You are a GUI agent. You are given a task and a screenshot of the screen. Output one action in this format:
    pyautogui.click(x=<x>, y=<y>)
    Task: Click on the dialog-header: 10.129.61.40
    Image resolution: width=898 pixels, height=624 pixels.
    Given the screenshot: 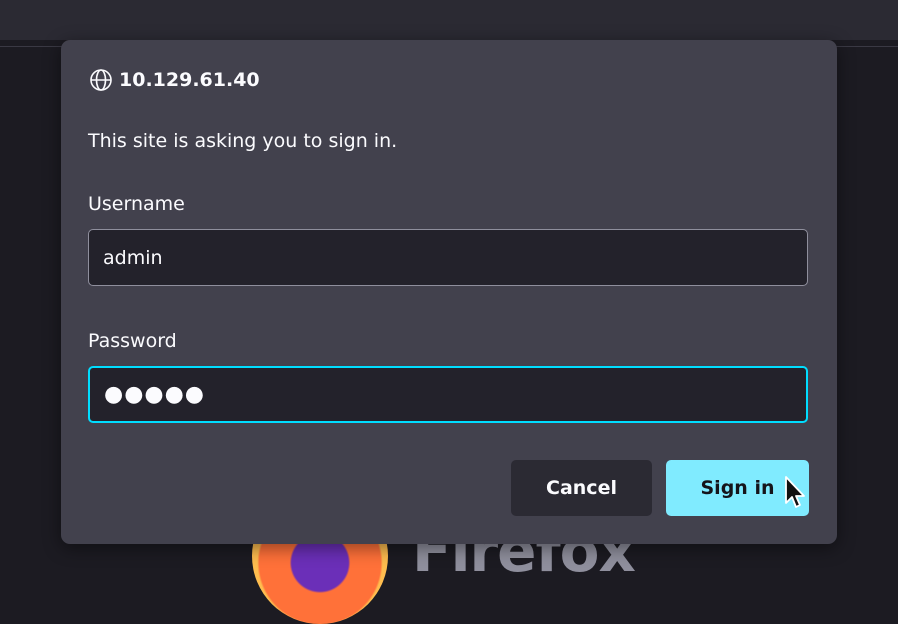 What is the action you would take?
    pyautogui.click(x=174, y=80)
    